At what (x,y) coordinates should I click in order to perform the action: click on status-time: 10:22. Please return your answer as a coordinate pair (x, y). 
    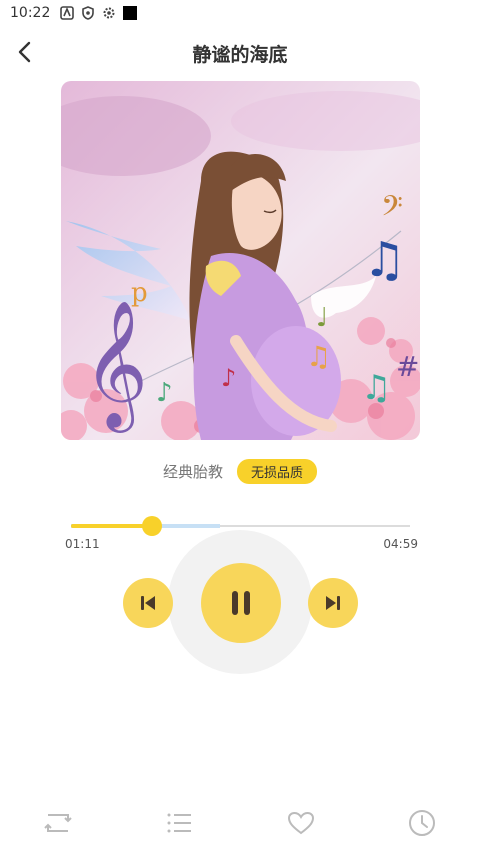
    Looking at the image, I should click on (30, 13).